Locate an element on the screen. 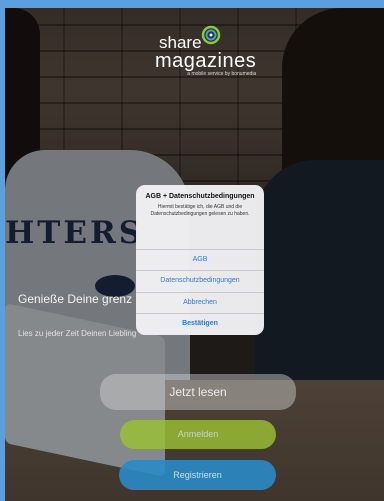  screen-top-edge is located at coordinates (192, 4).